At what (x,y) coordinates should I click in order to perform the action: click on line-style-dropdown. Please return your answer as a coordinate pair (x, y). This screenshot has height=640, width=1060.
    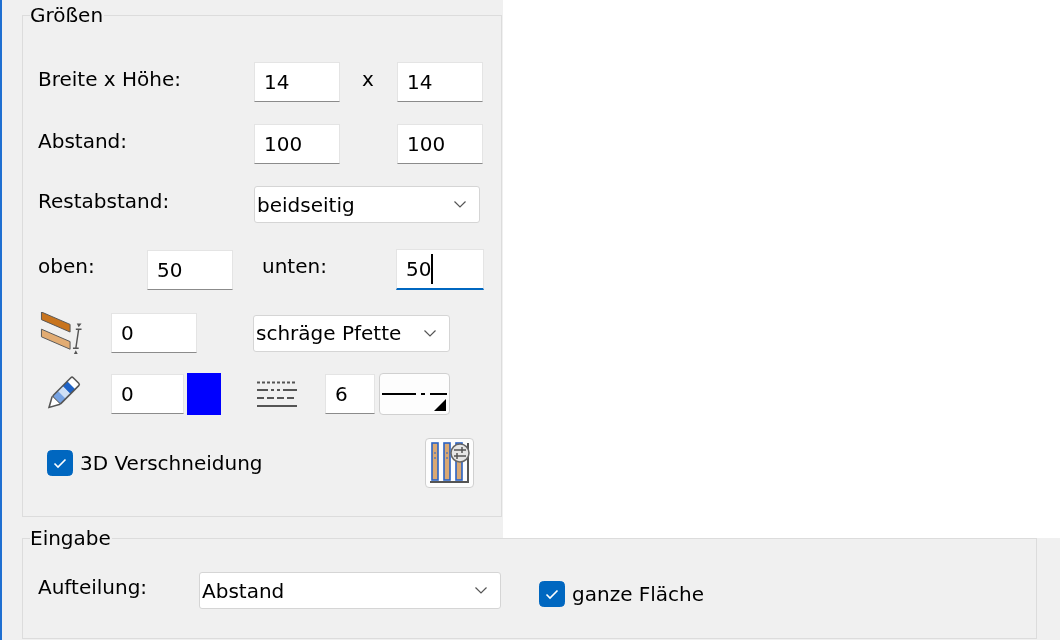
    Looking at the image, I should click on (414, 394).